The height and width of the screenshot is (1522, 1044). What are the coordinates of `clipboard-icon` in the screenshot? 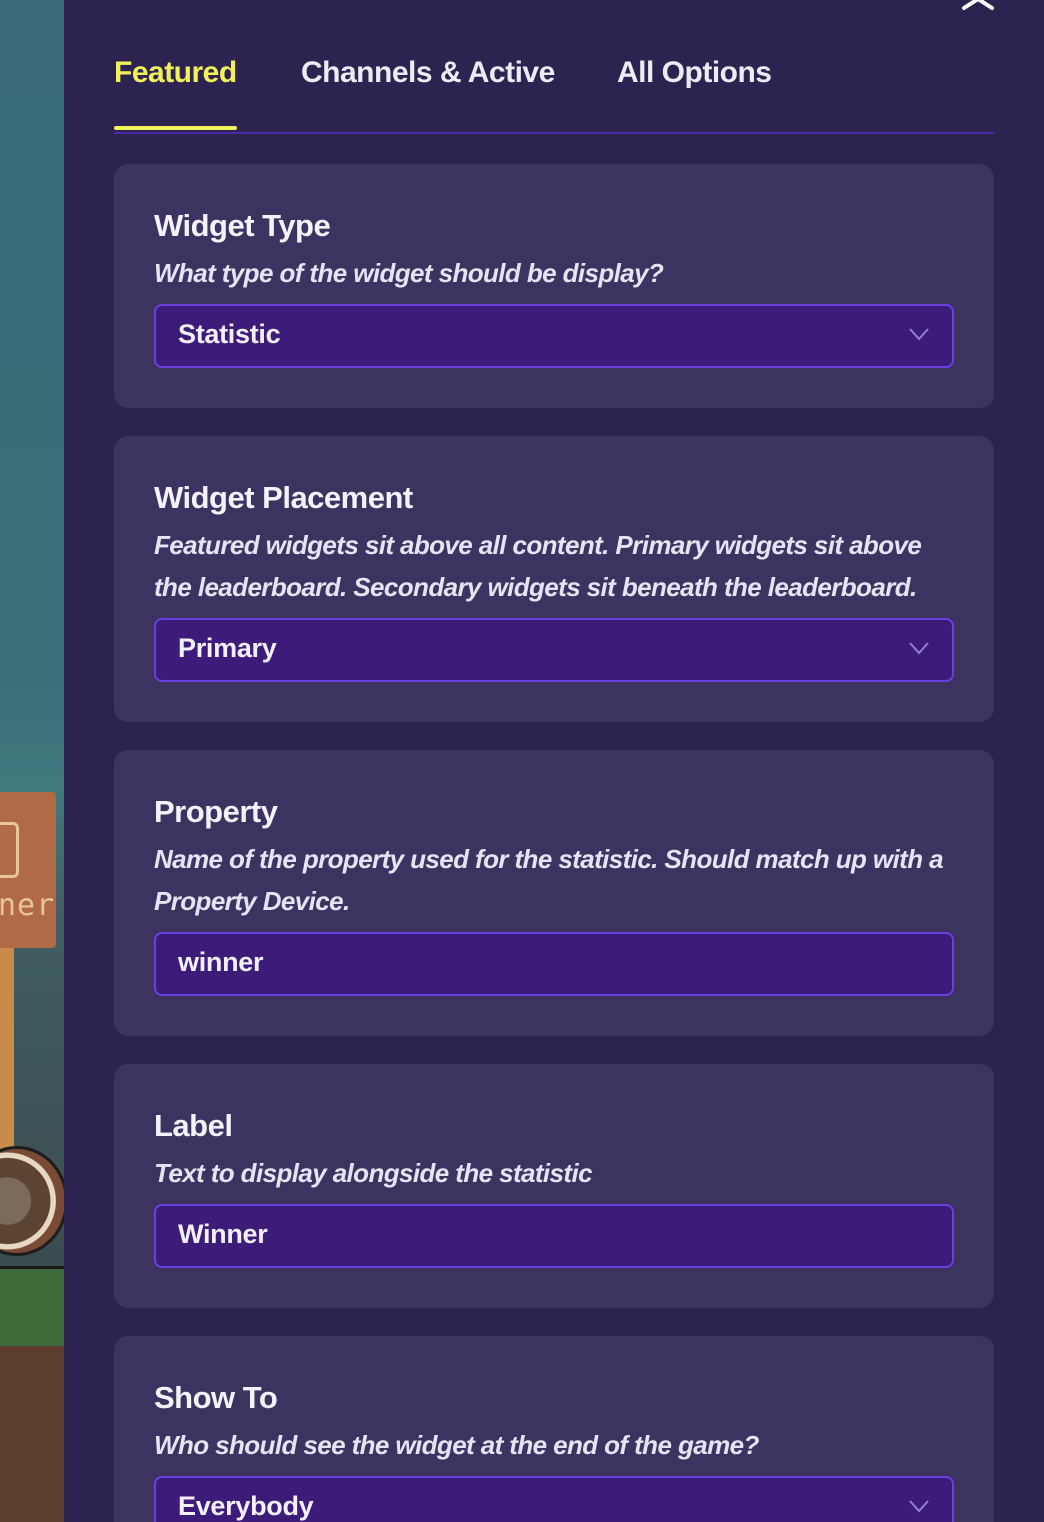 It's located at (9, 850).